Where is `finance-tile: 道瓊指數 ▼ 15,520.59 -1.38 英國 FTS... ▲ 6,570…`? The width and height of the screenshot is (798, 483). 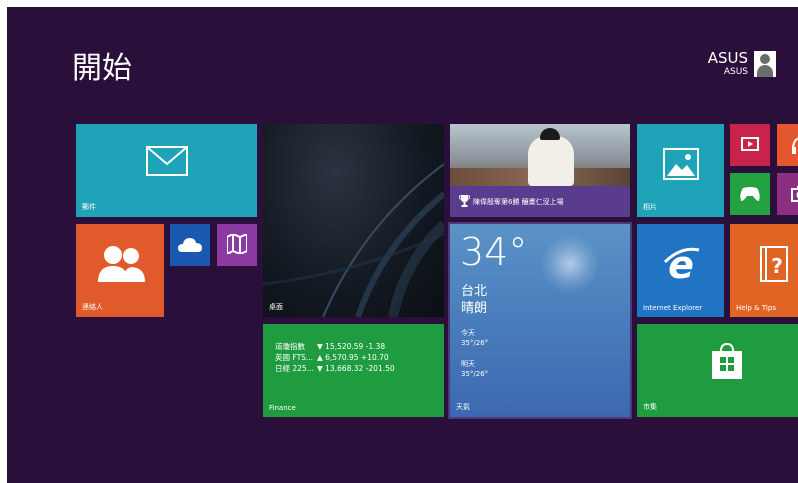 finance-tile: 道瓊指數 ▼ 15,520.59 -1.38 英國 FTS... ▲ 6,570… is located at coordinates (353, 370).